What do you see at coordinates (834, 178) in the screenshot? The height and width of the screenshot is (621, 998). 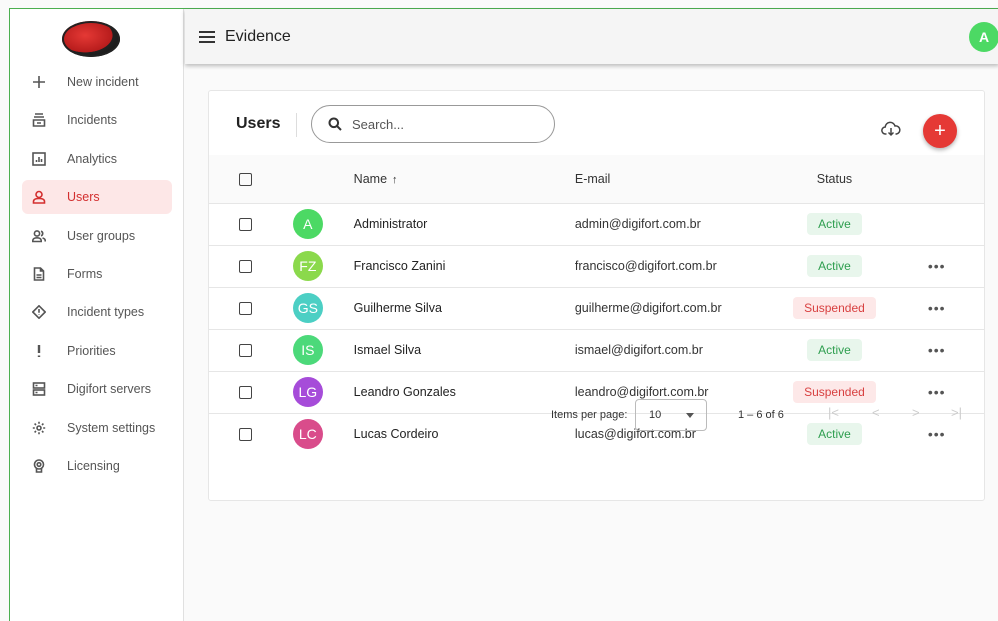 I see `column-header-status: Status` at bounding box center [834, 178].